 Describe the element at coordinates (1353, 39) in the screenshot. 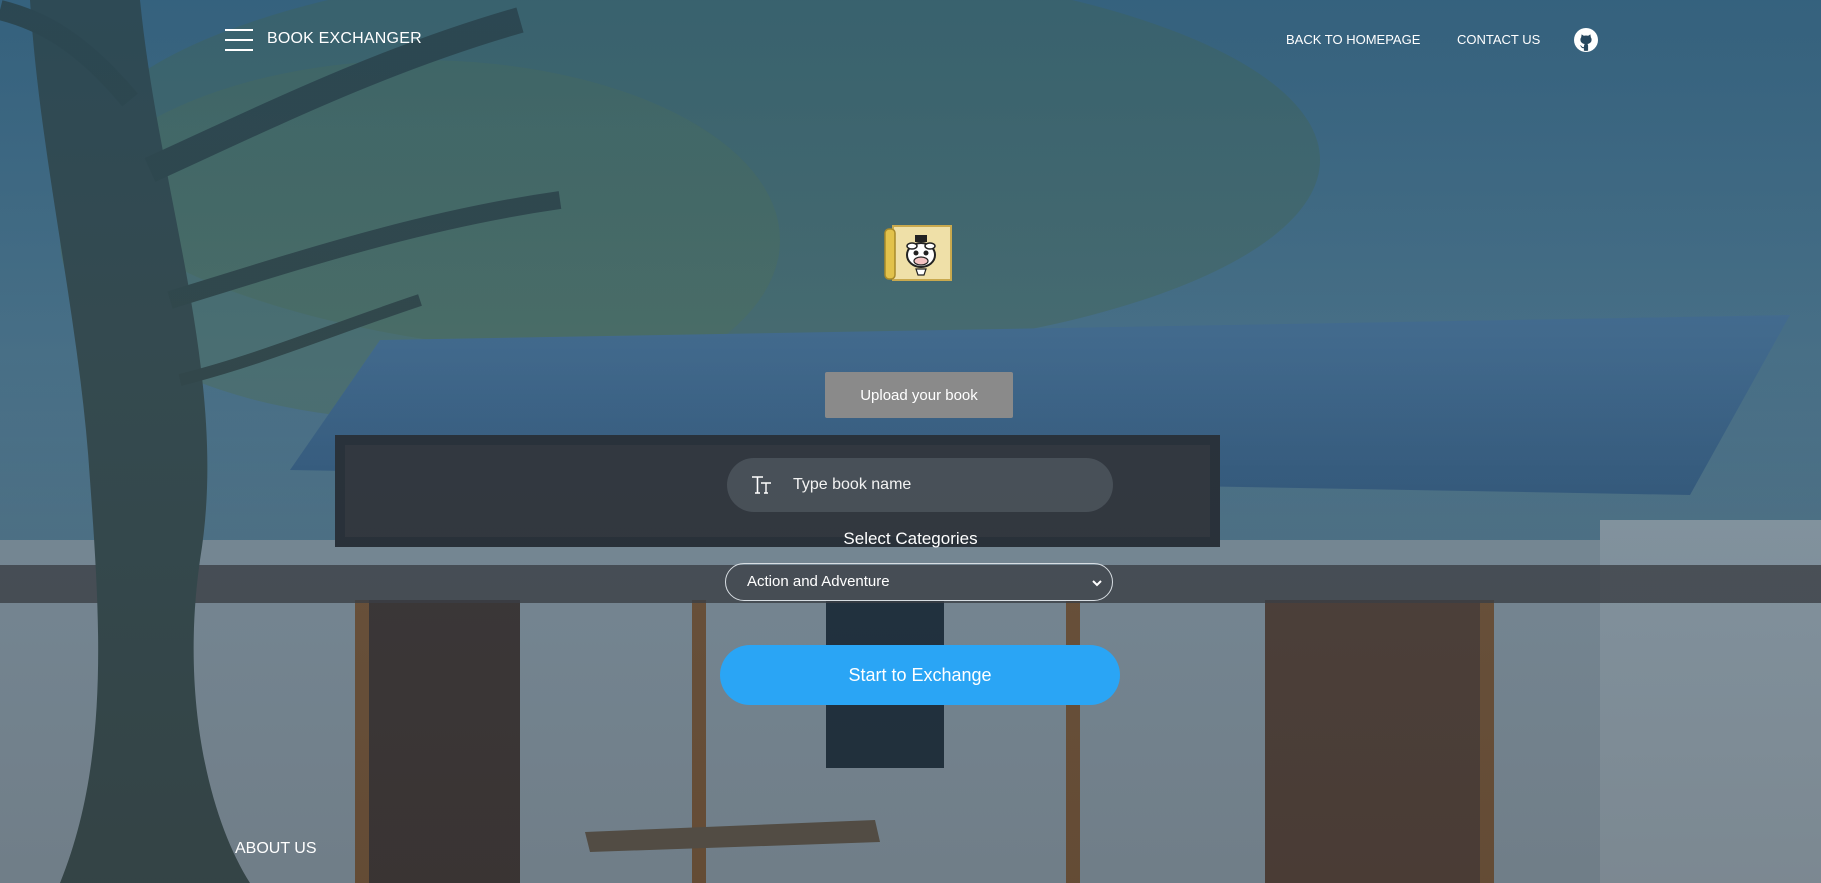

I see `back-to-homepage-link: BACK TO HOMEPAGE` at that location.